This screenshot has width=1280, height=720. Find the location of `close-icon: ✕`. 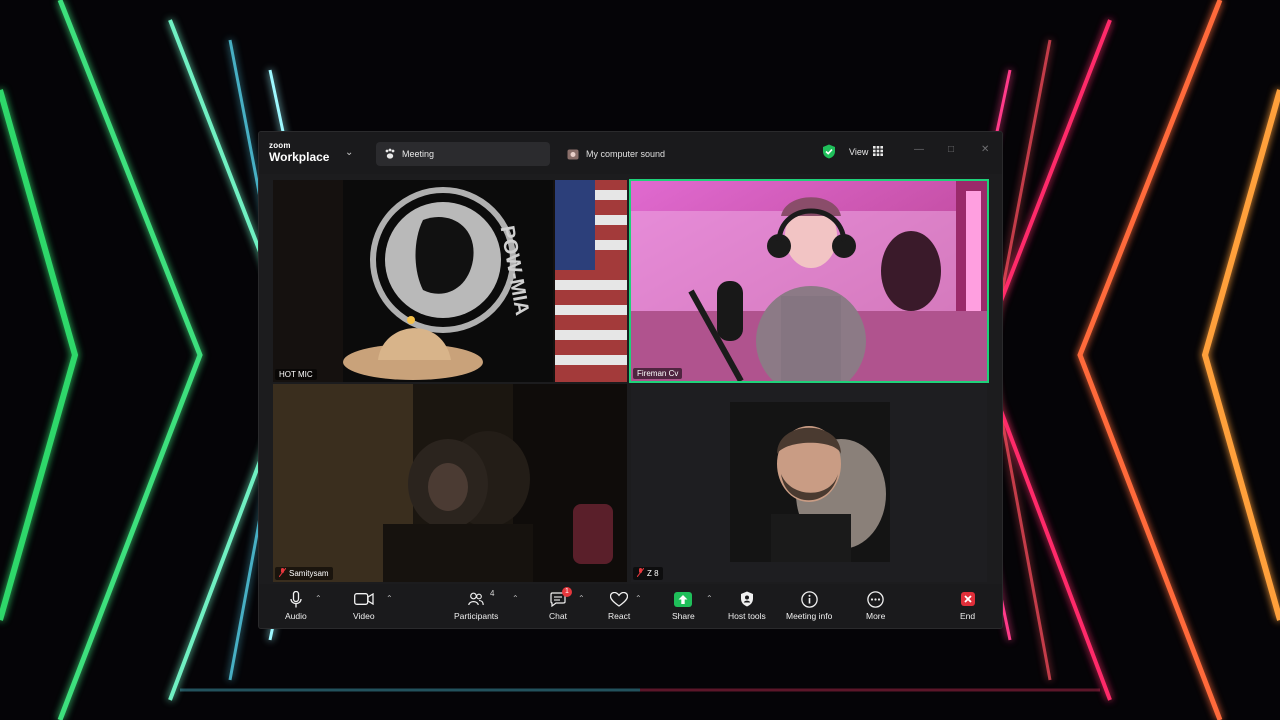

close-icon: ✕ is located at coordinates (985, 149).